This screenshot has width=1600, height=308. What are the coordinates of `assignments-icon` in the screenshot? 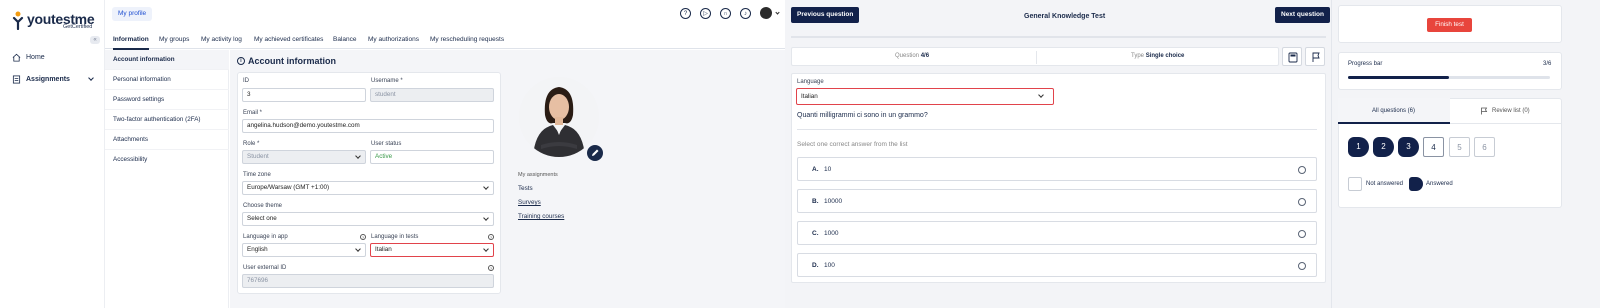 It's located at (16, 79).